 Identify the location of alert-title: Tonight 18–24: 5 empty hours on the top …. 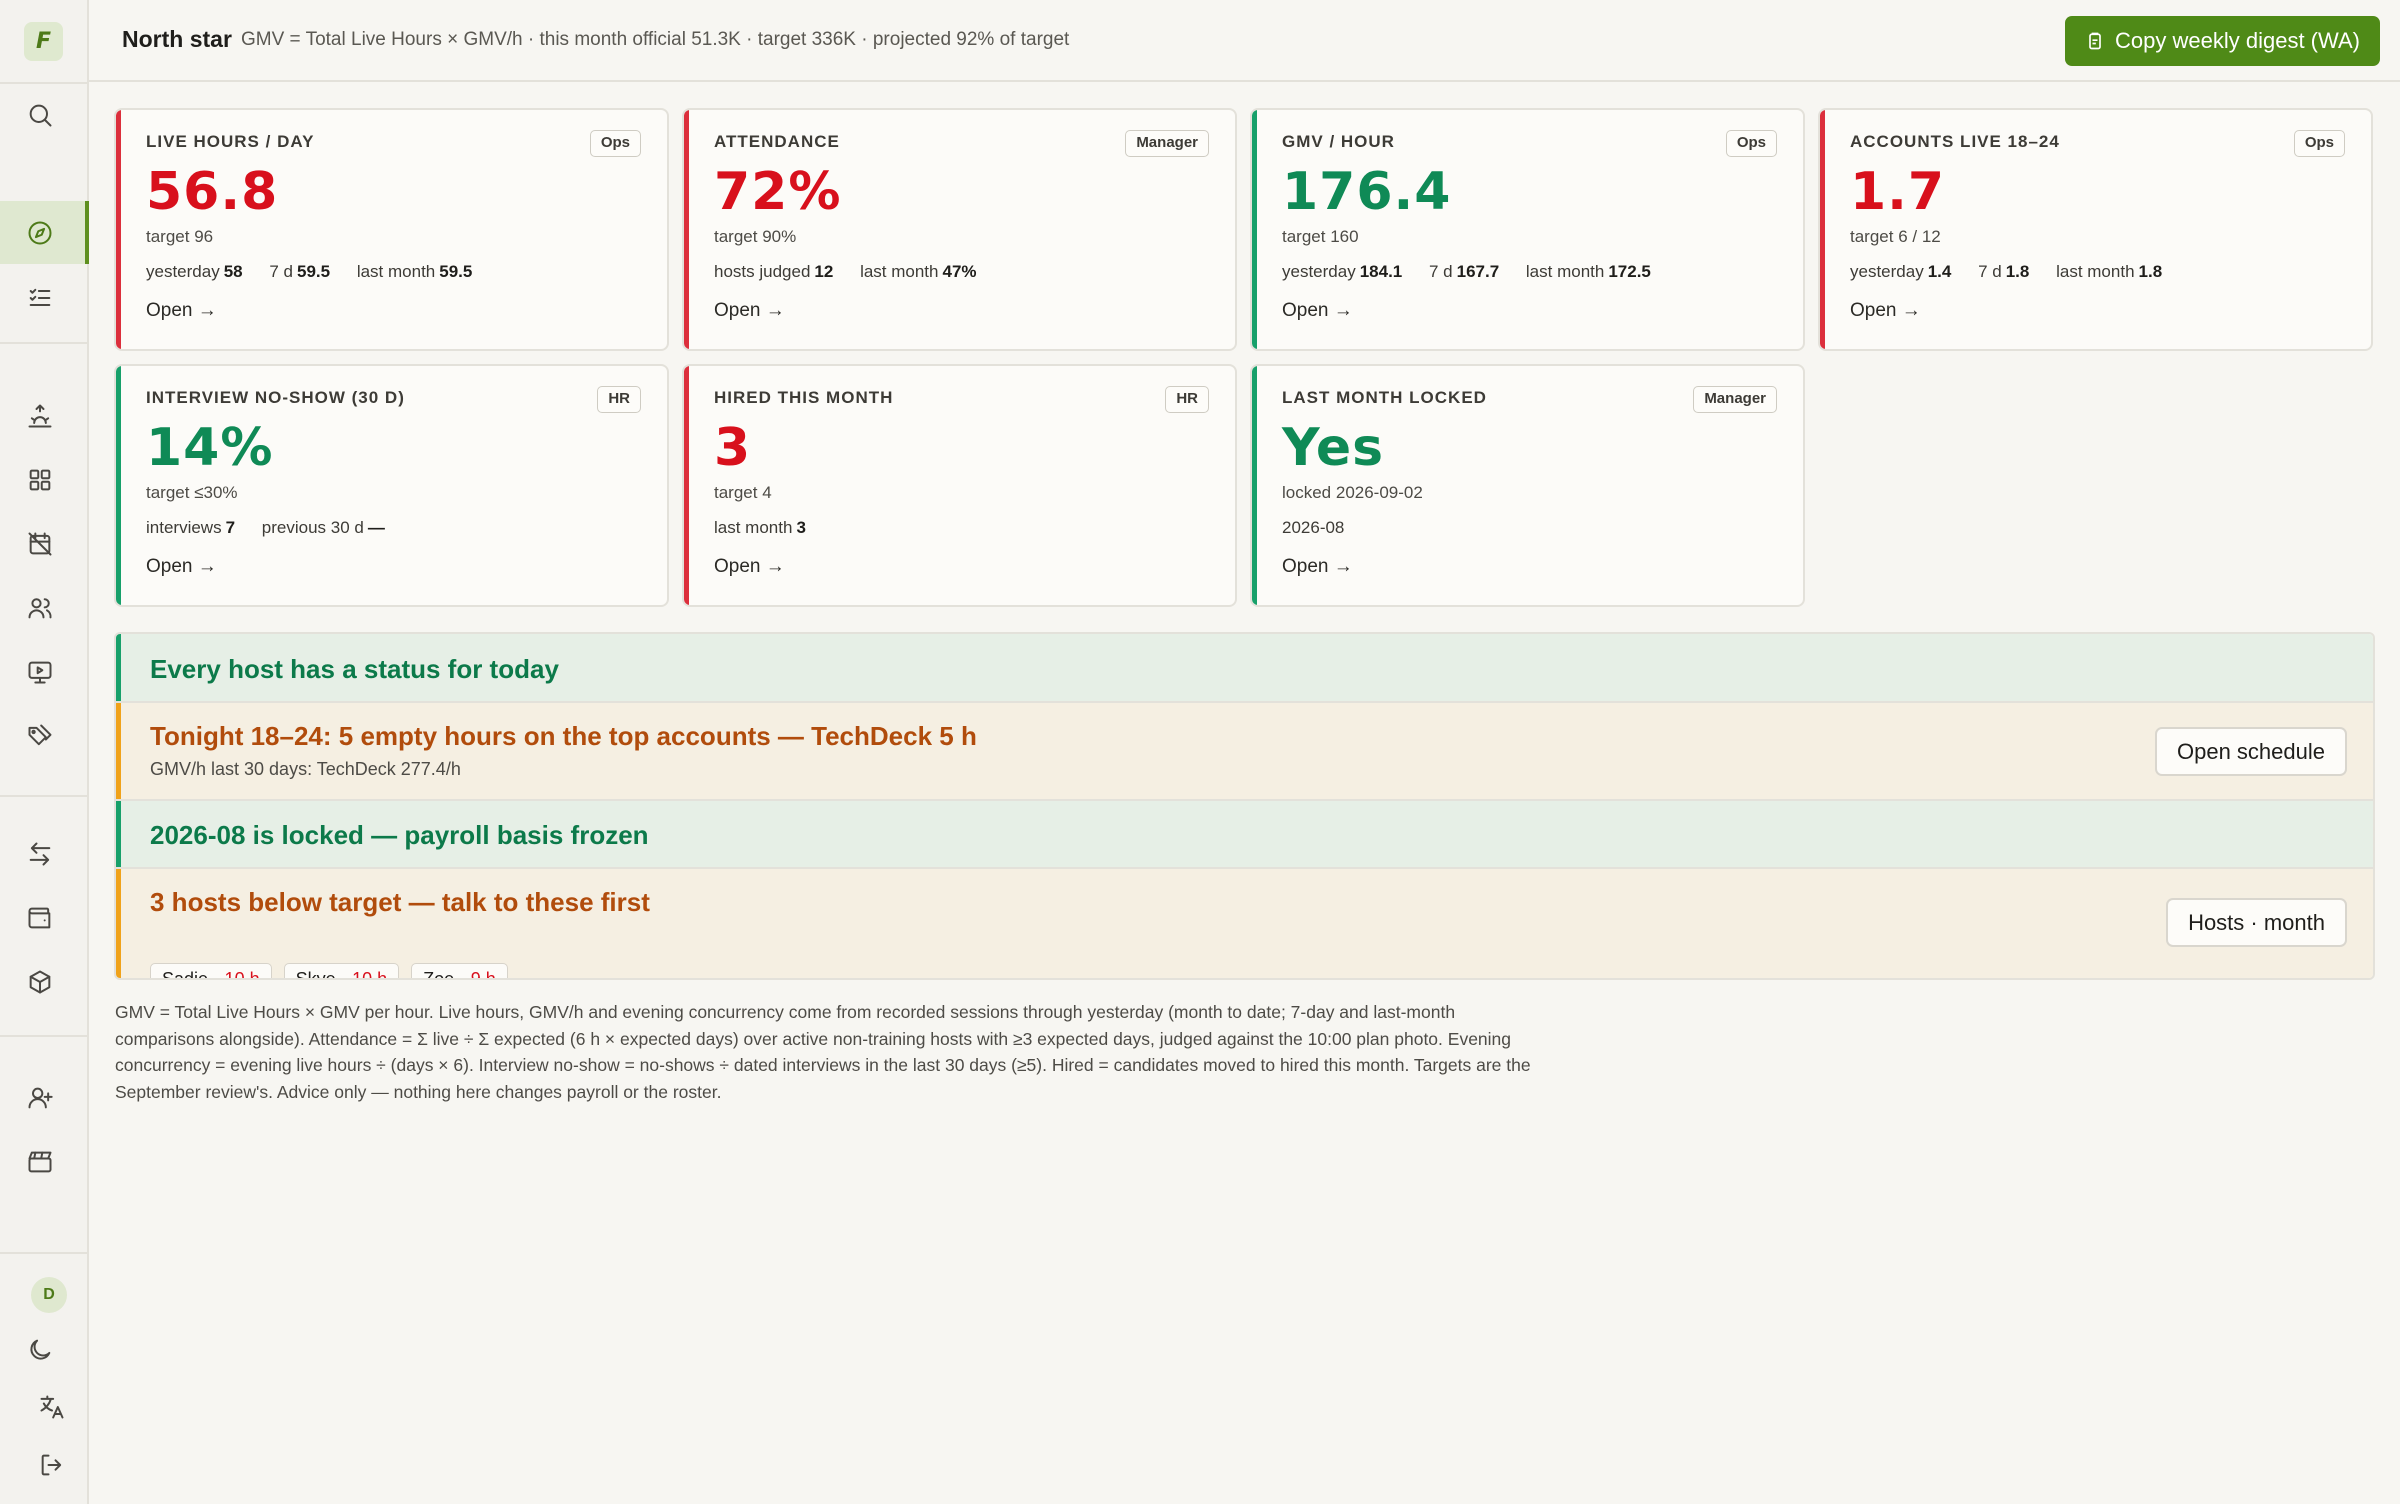
(563, 736).